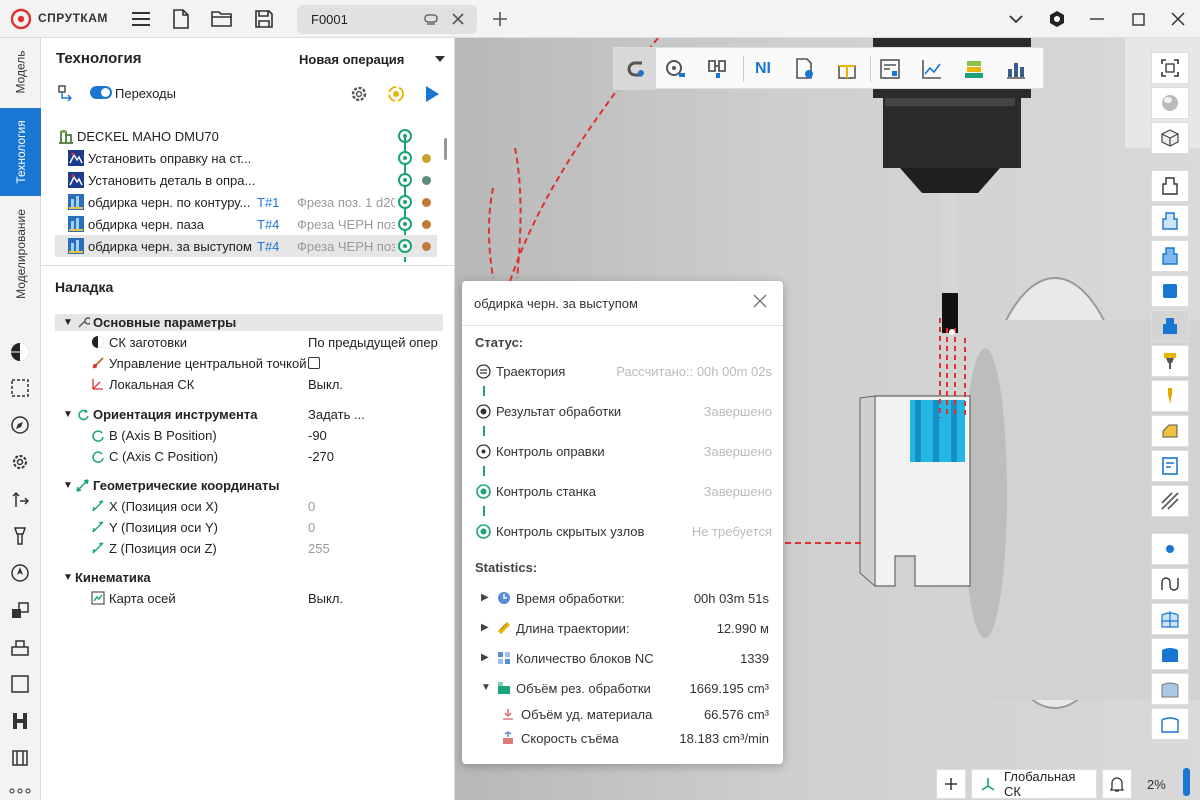  Describe the element at coordinates (890, 69) in the screenshot. I see `report-icon` at that location.